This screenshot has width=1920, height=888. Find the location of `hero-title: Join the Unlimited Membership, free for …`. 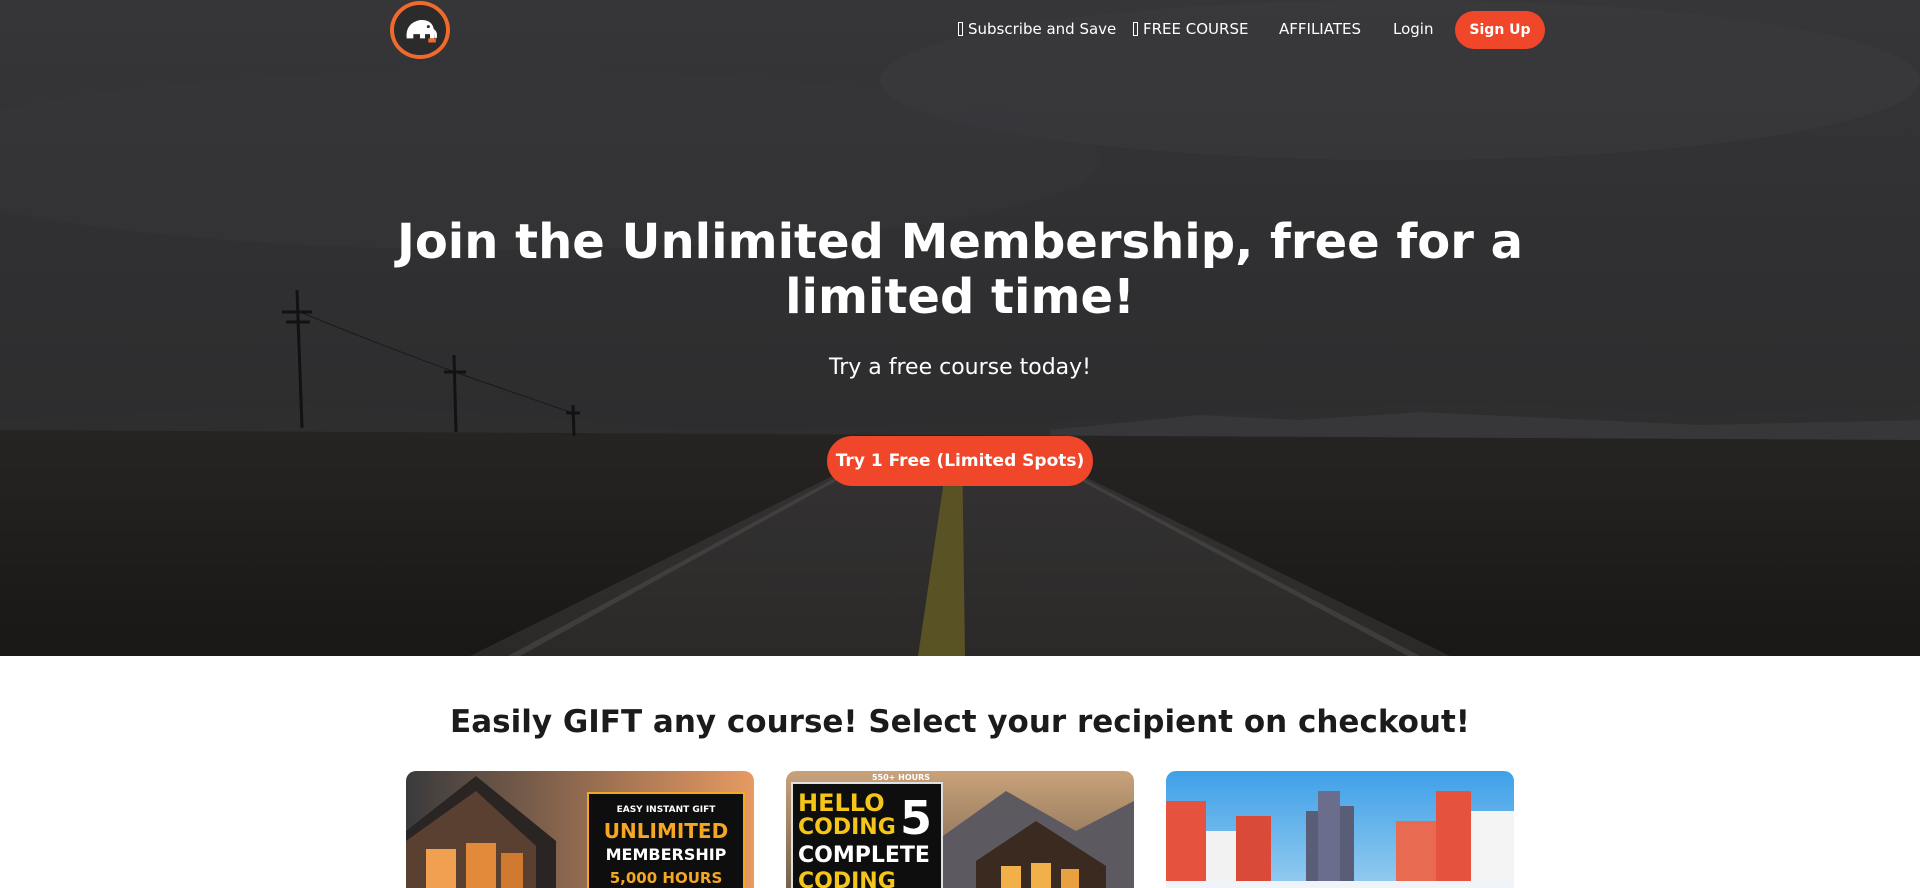

hero-title: Join the Unlimited Membership, free for … is located at coordinates (960, 269).